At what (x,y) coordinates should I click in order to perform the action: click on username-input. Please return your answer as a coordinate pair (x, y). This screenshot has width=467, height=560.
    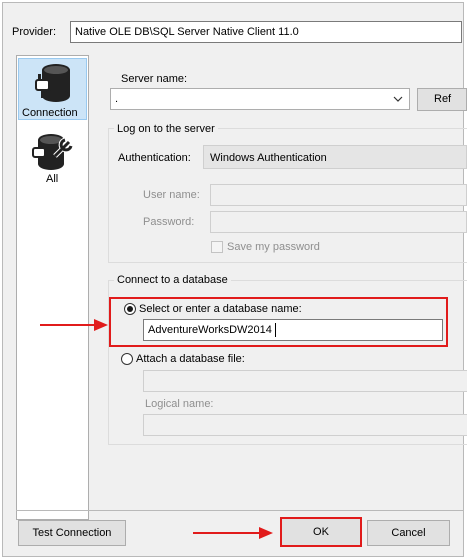
    Looking at the image, I should click on (338, 195).